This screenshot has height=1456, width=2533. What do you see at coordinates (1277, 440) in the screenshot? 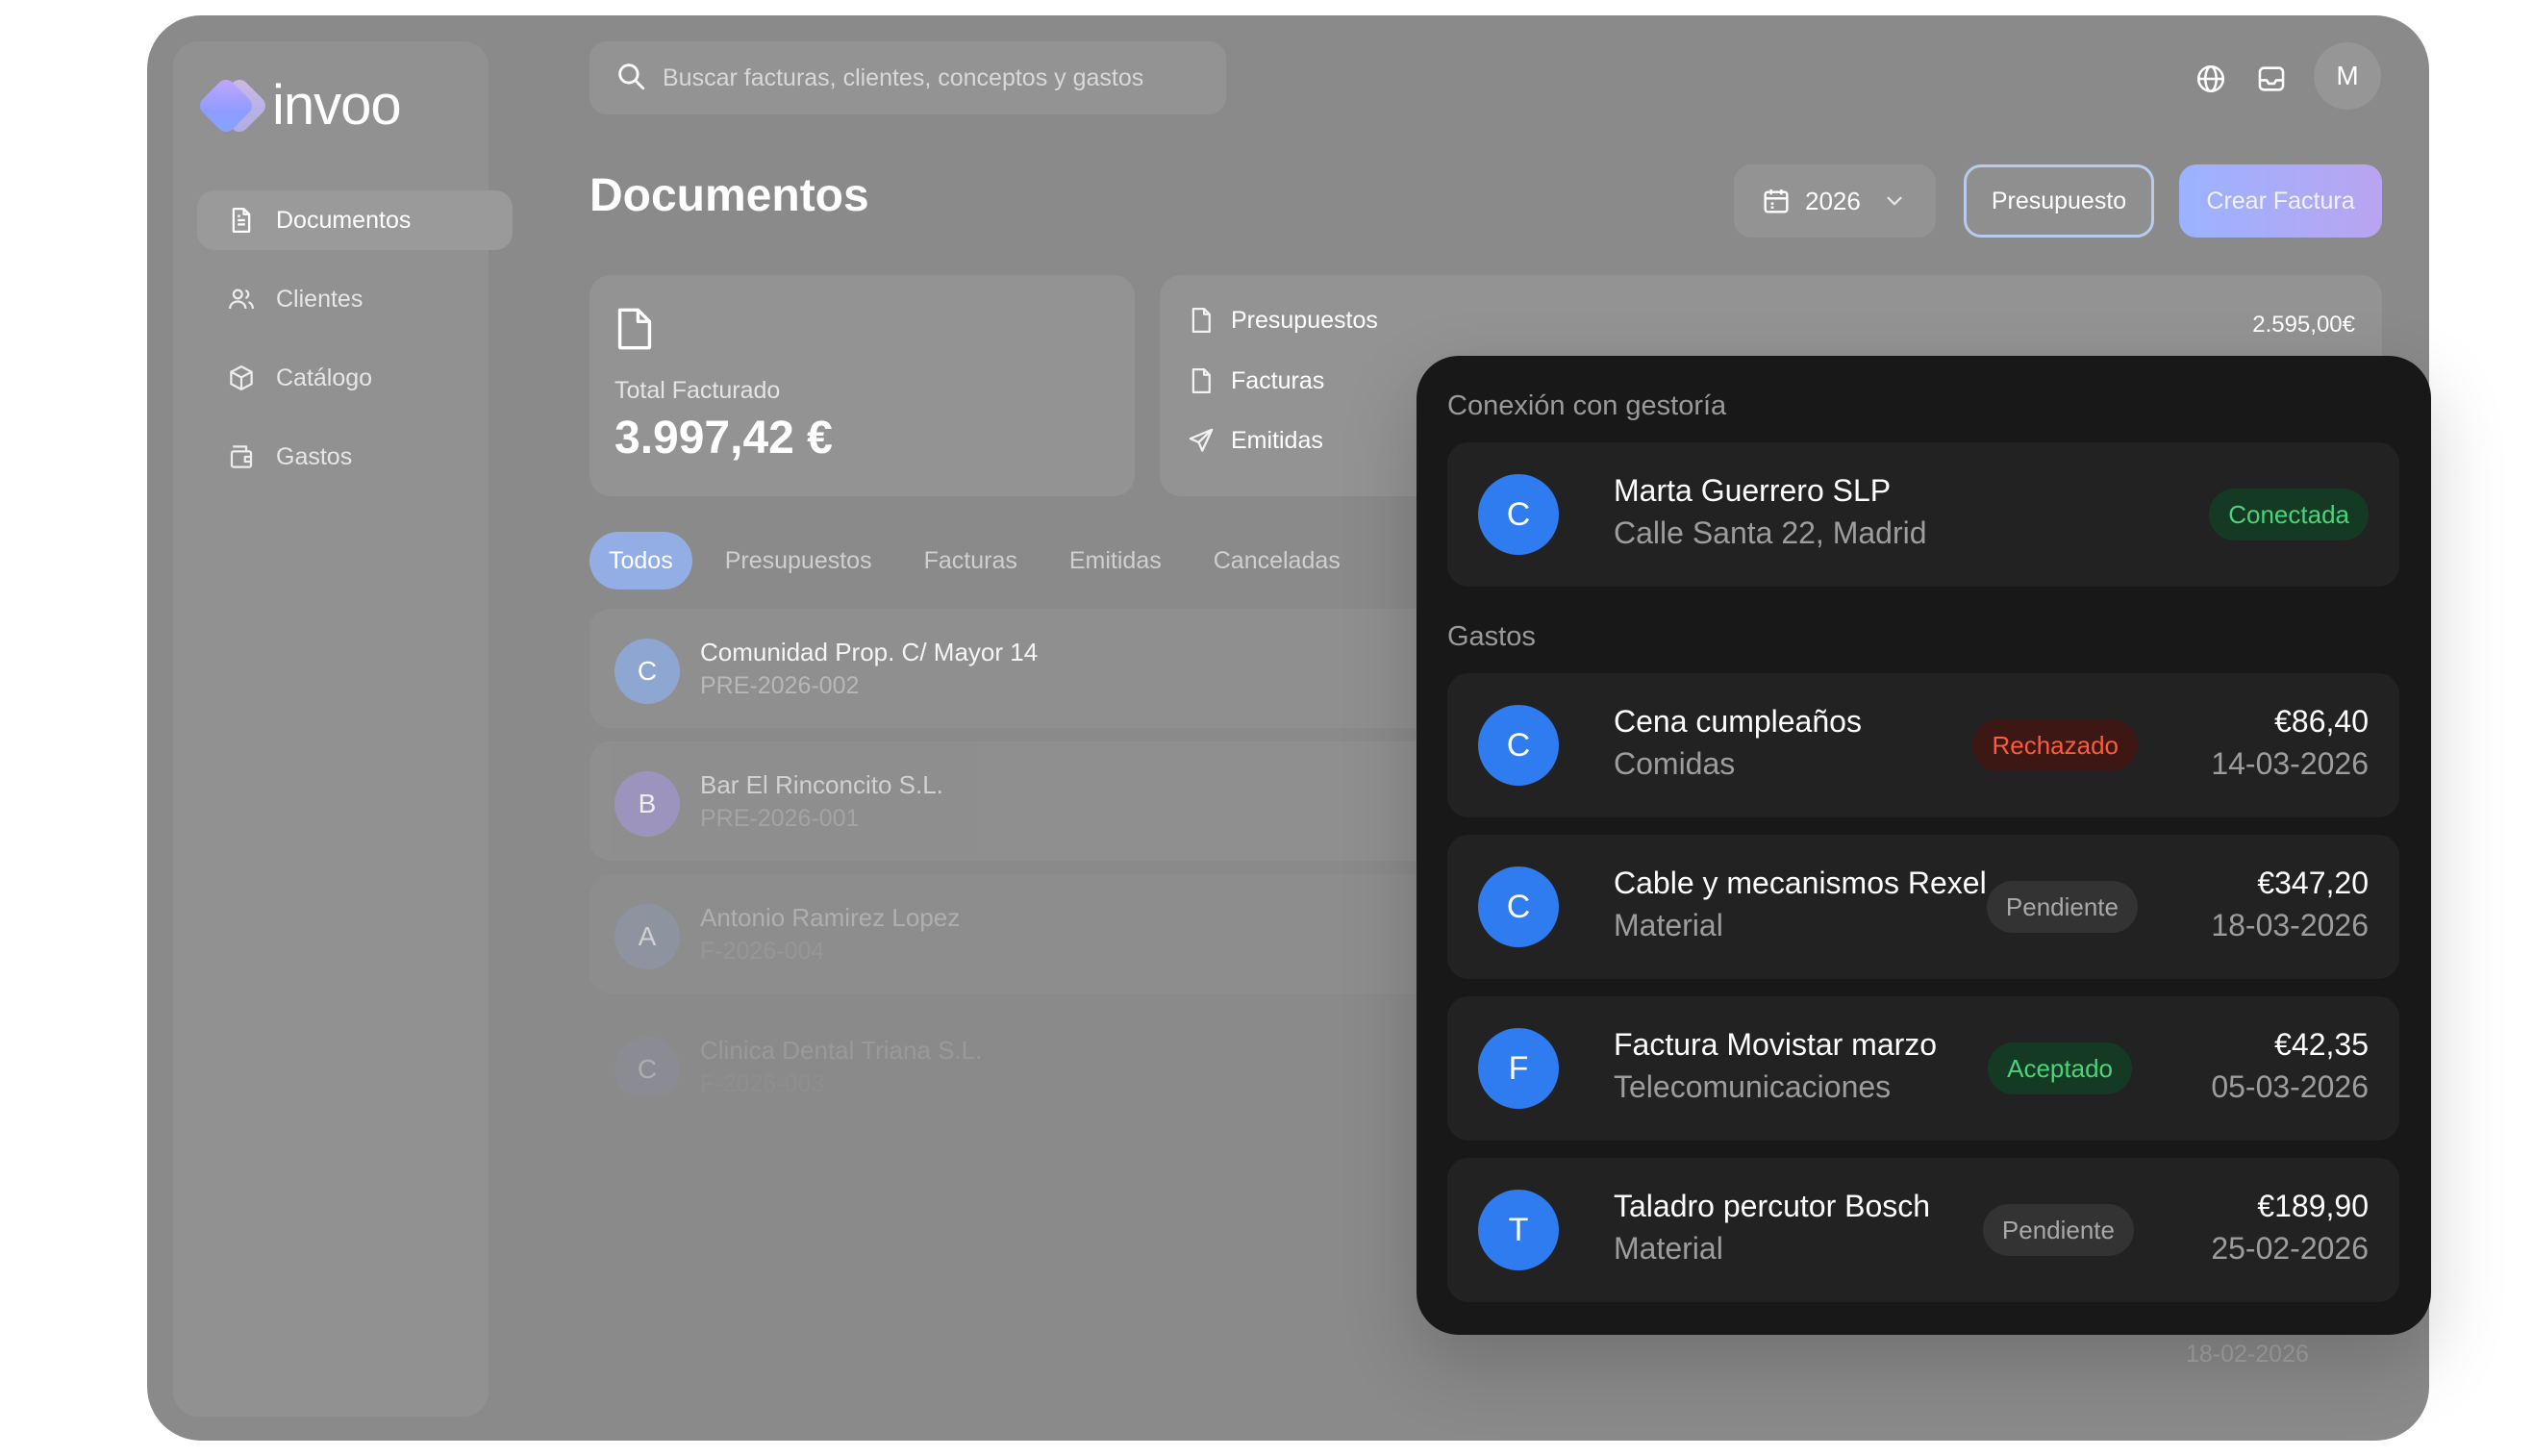
I see `stat-label: Emitidas` at bounding box center [1277, 440].